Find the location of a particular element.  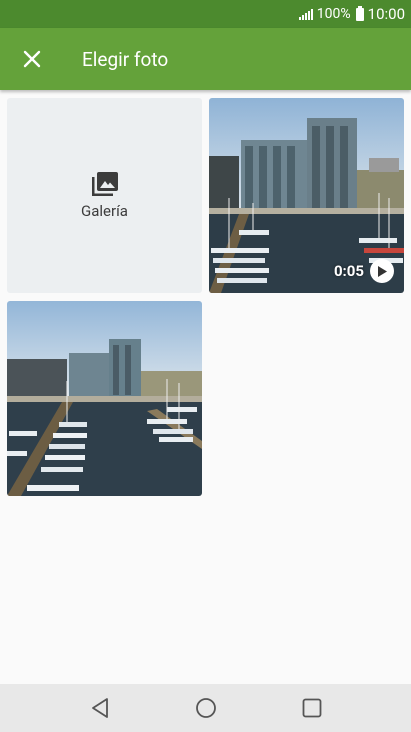

close-icon is located at coordinates (32, 59).